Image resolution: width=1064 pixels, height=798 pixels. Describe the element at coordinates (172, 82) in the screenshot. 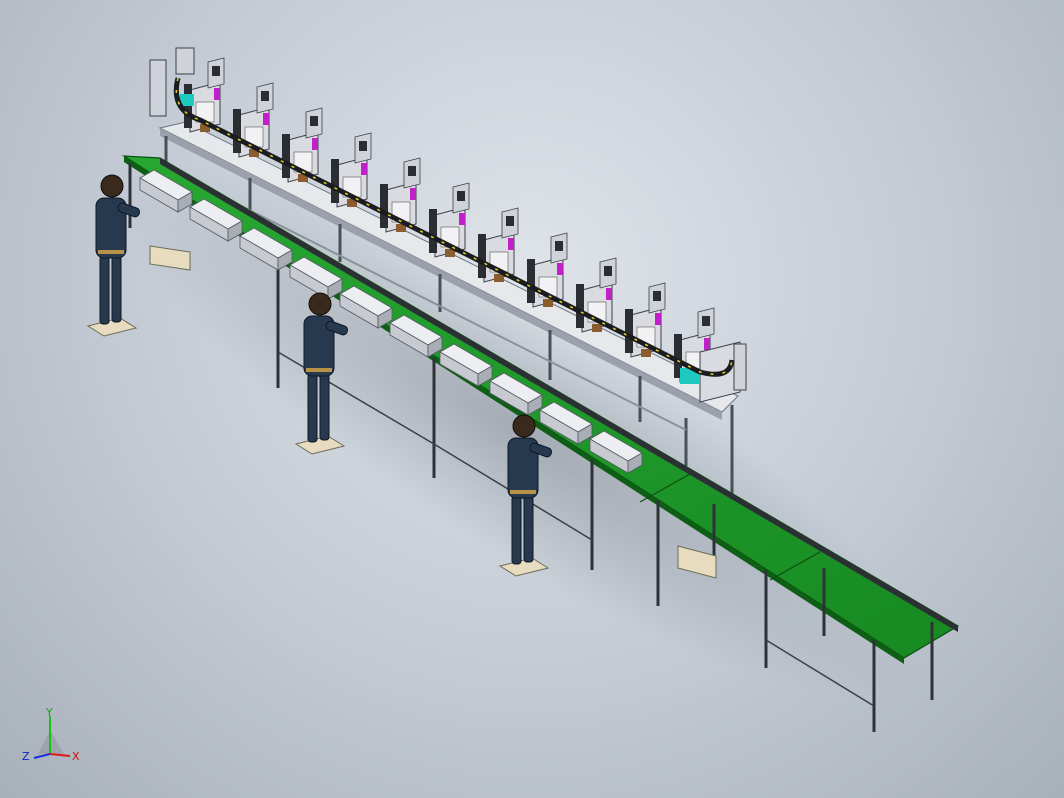

I see `start-station` at that location.